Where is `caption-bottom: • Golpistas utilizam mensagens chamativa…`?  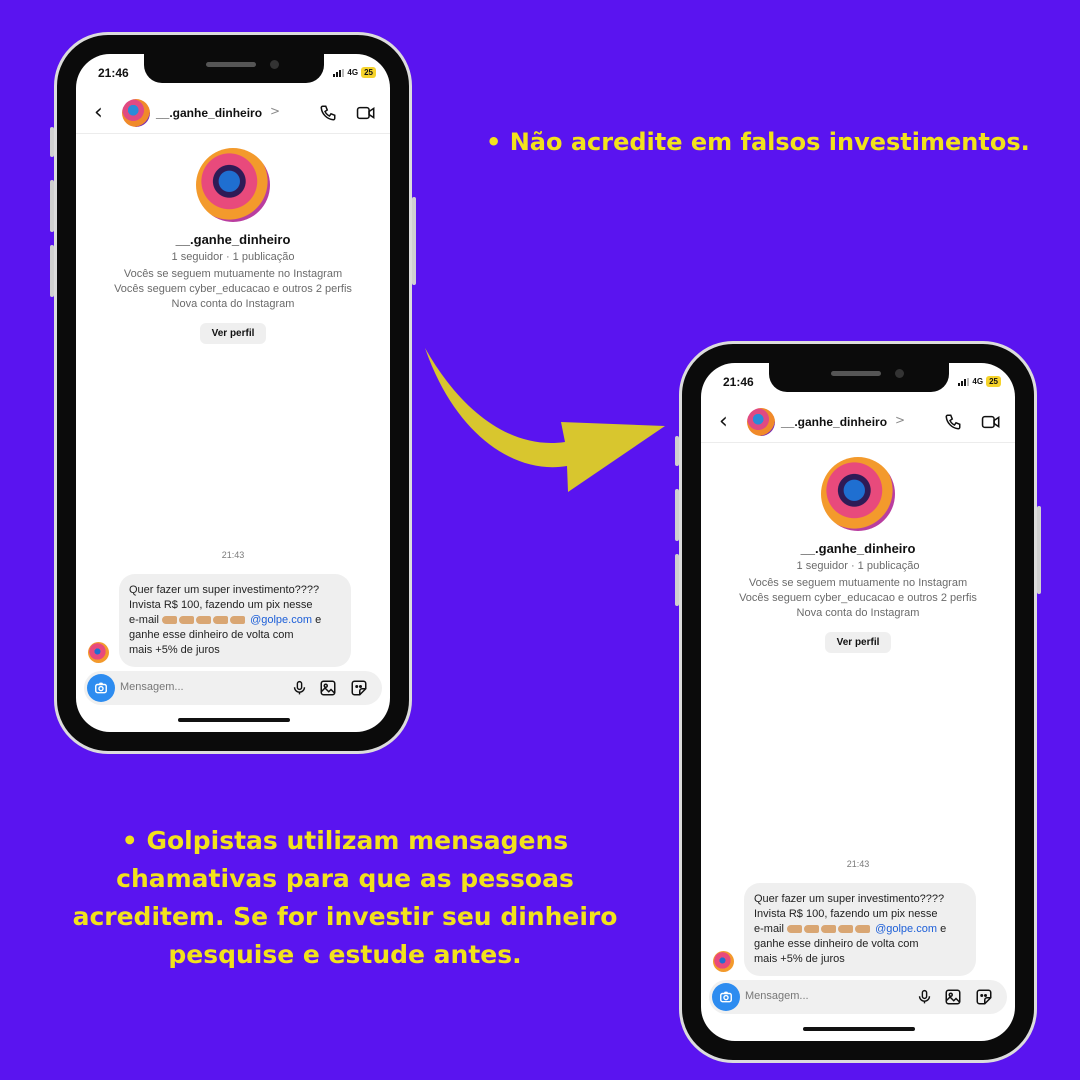
caption-bottom: • Golpistas utilizam mensagens chamativa… is located at coordinates (345, 897).